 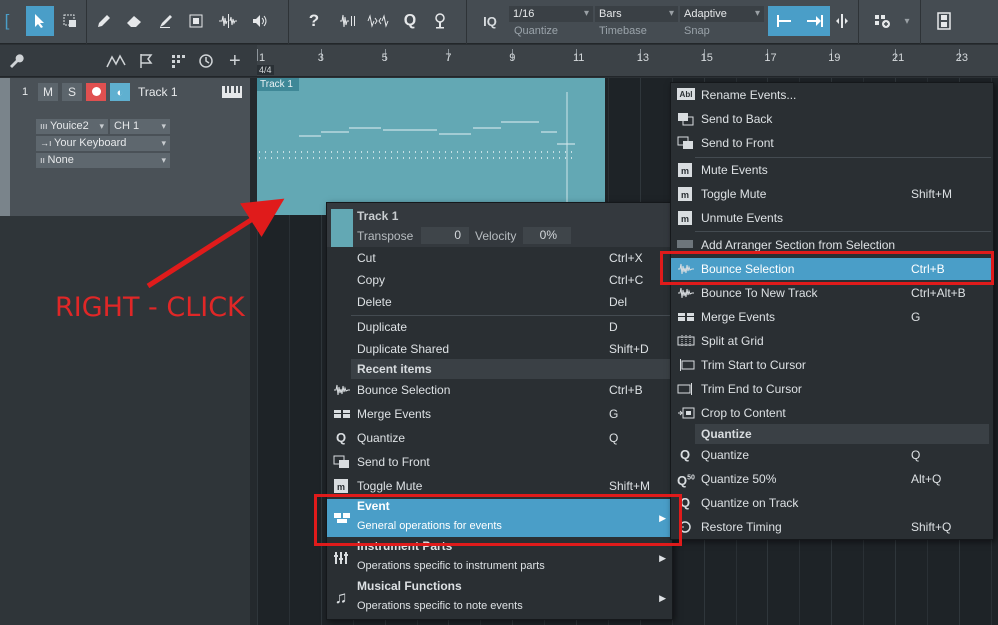 I want to click on menu-item-shortcut: Shift+D, so click(x=629, y=349).